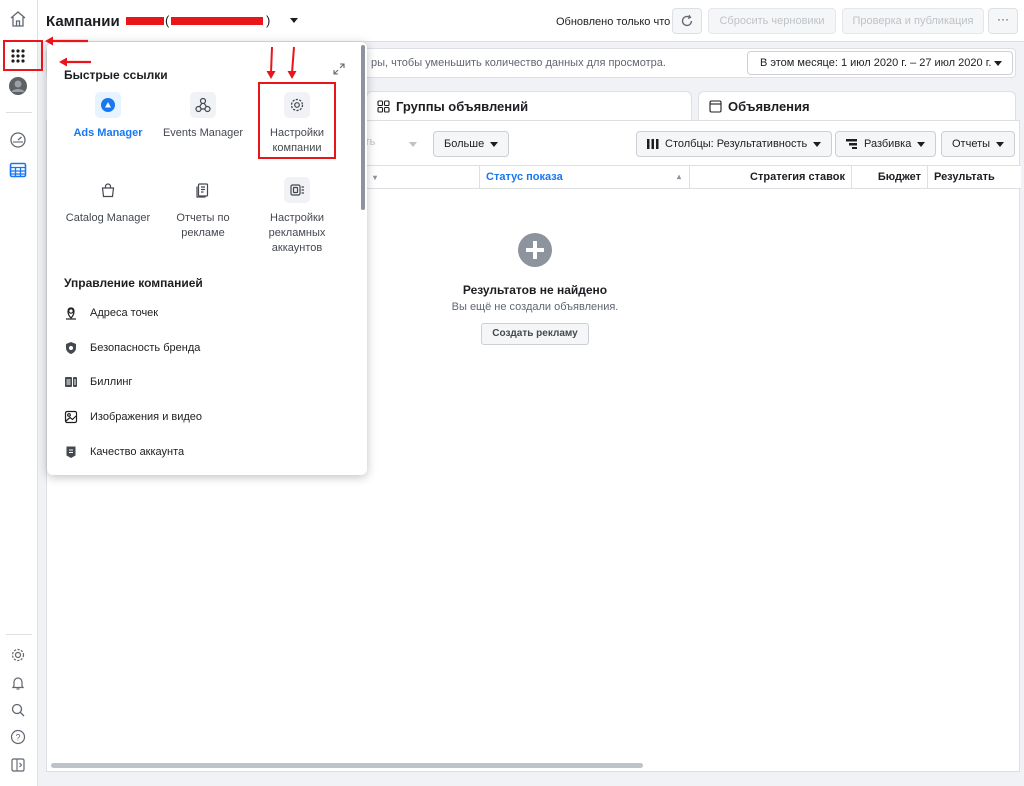  Describe the element at coordinates (75, 62) in the screenshot. I see `annotation-arrow-left-bottom` at that location.